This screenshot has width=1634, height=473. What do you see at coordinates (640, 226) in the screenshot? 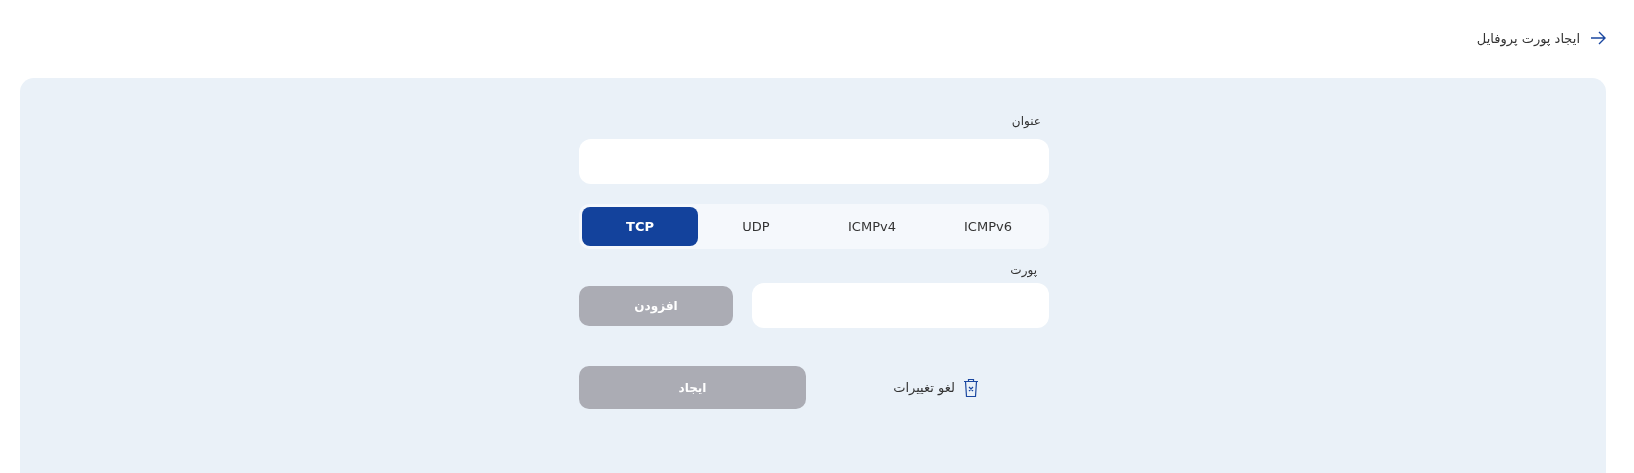
I see `protocol-tab: TCP` at bounding box center [640, 226].